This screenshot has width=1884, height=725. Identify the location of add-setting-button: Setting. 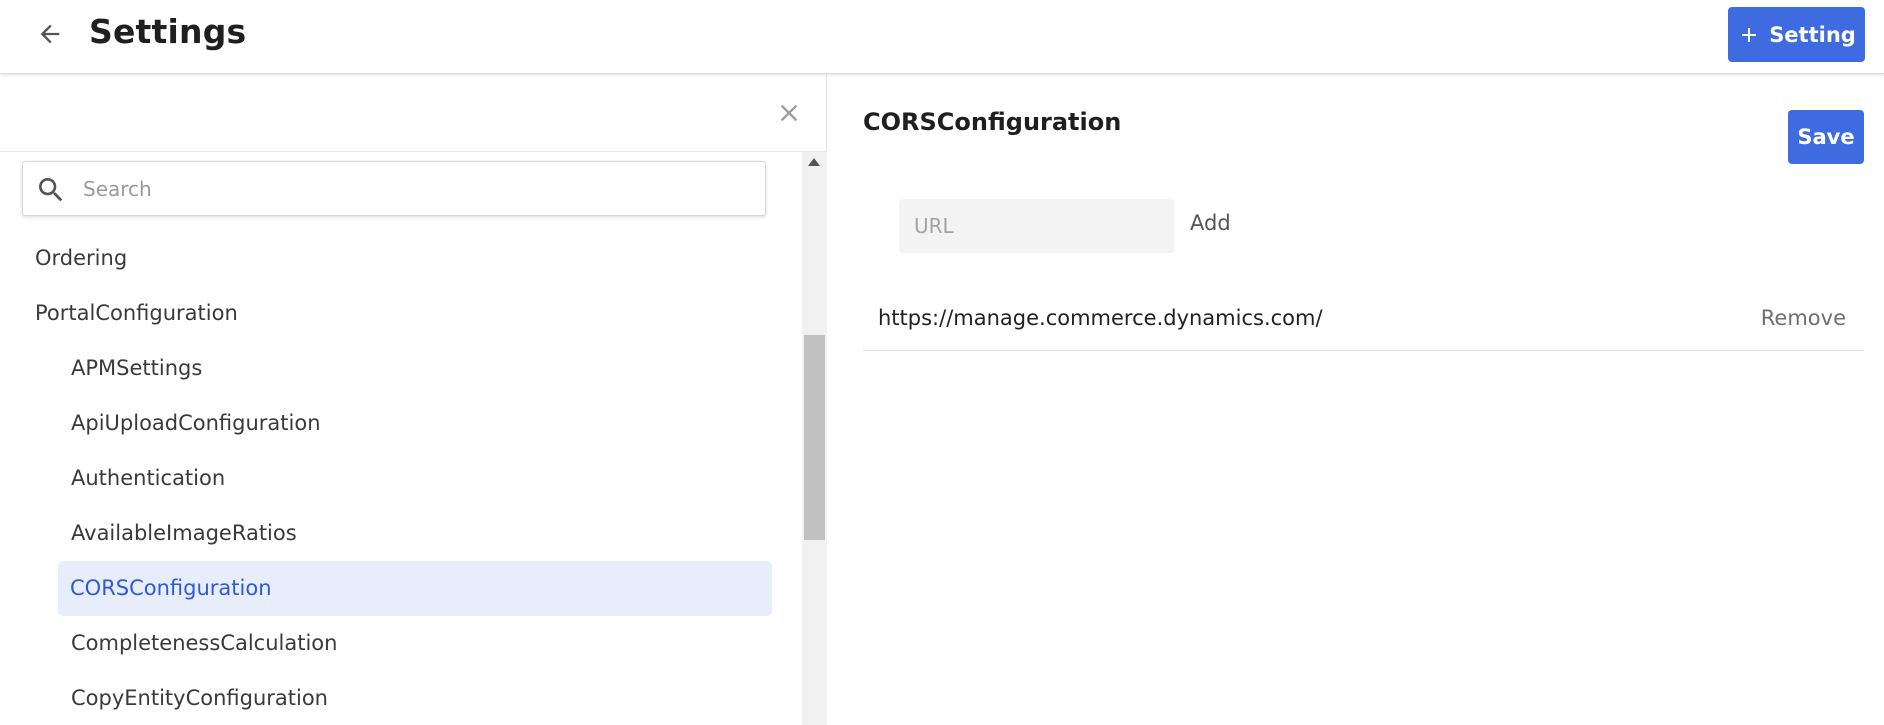
(1796, 34).